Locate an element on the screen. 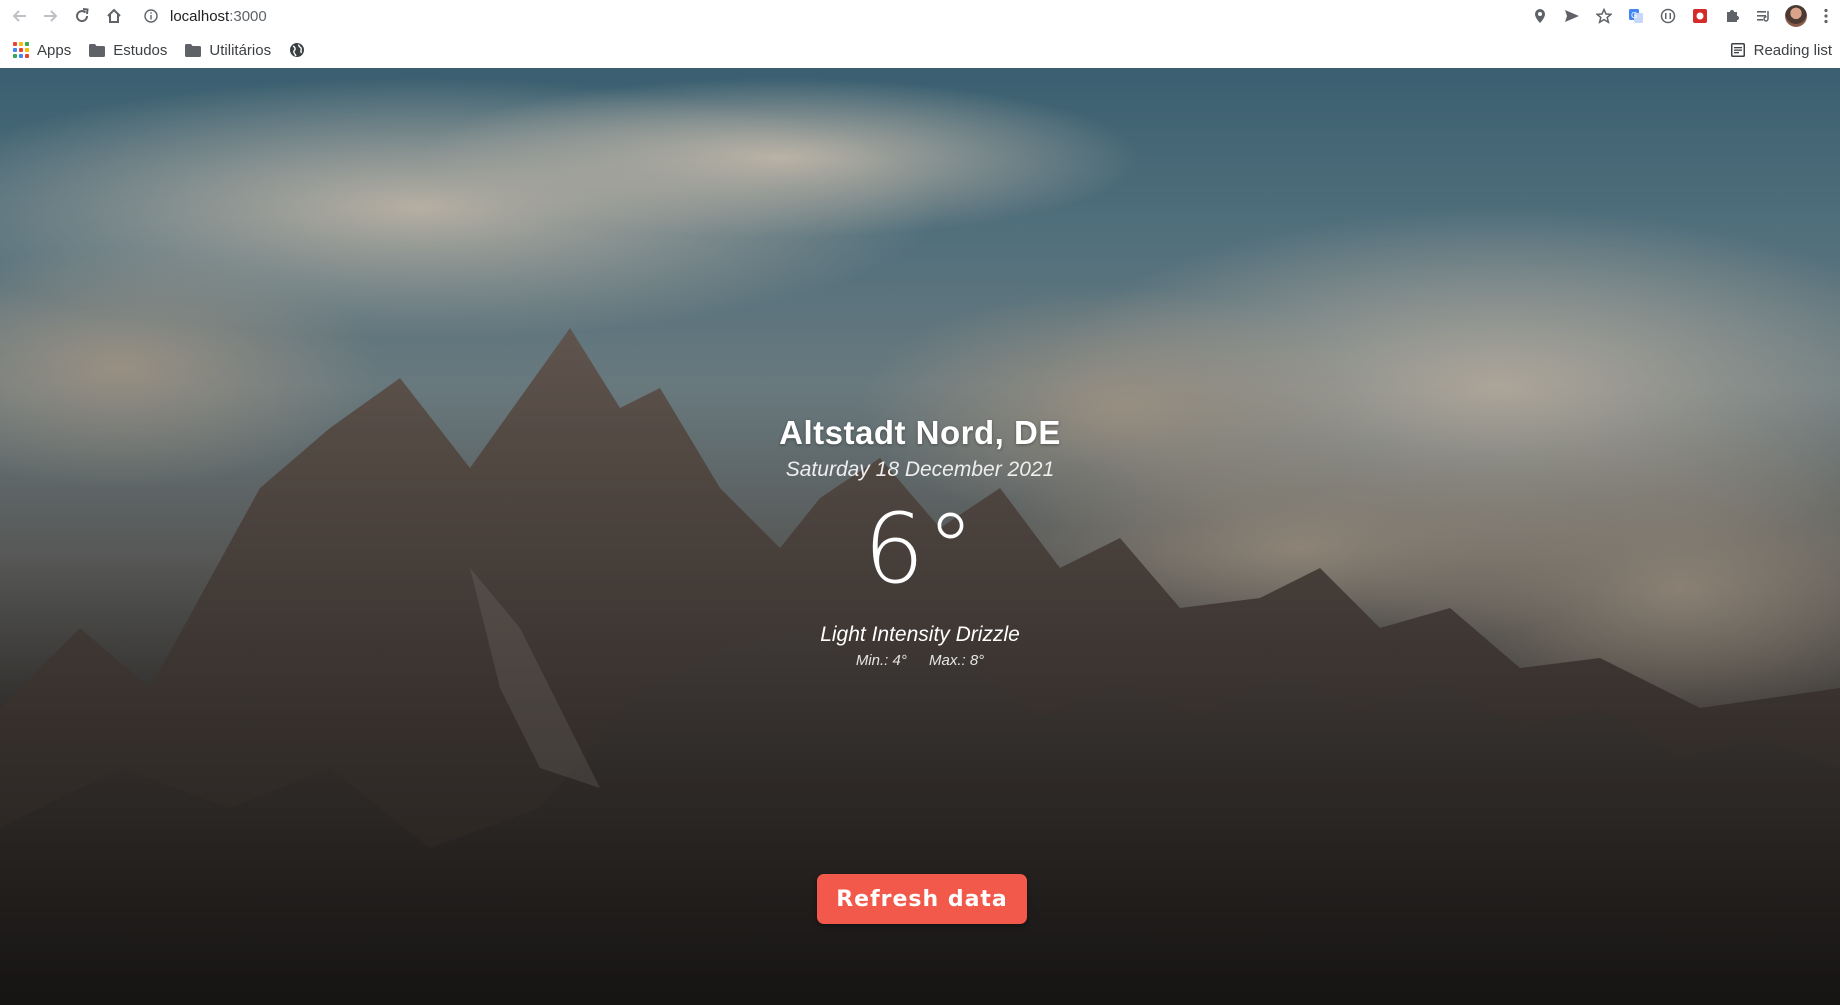  profile-avatar is located at coordinates (1796, 16).